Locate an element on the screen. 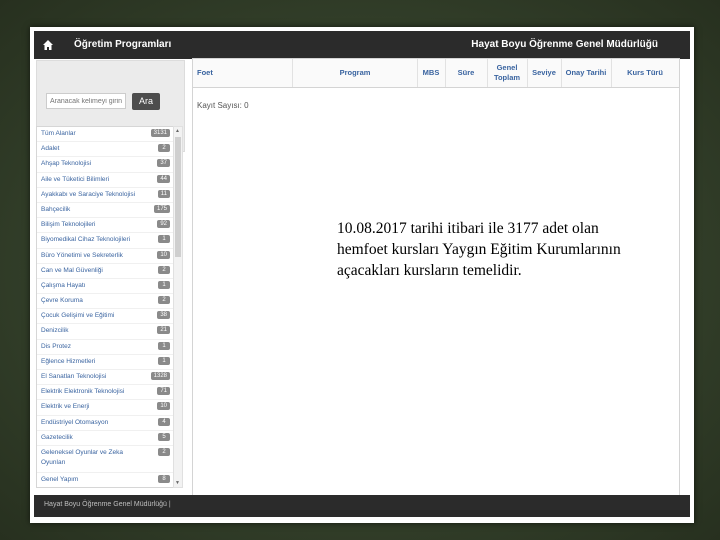 This screenshot has height=540, width=720. category-count-badge: 44 is located at coordinates (163, 178).